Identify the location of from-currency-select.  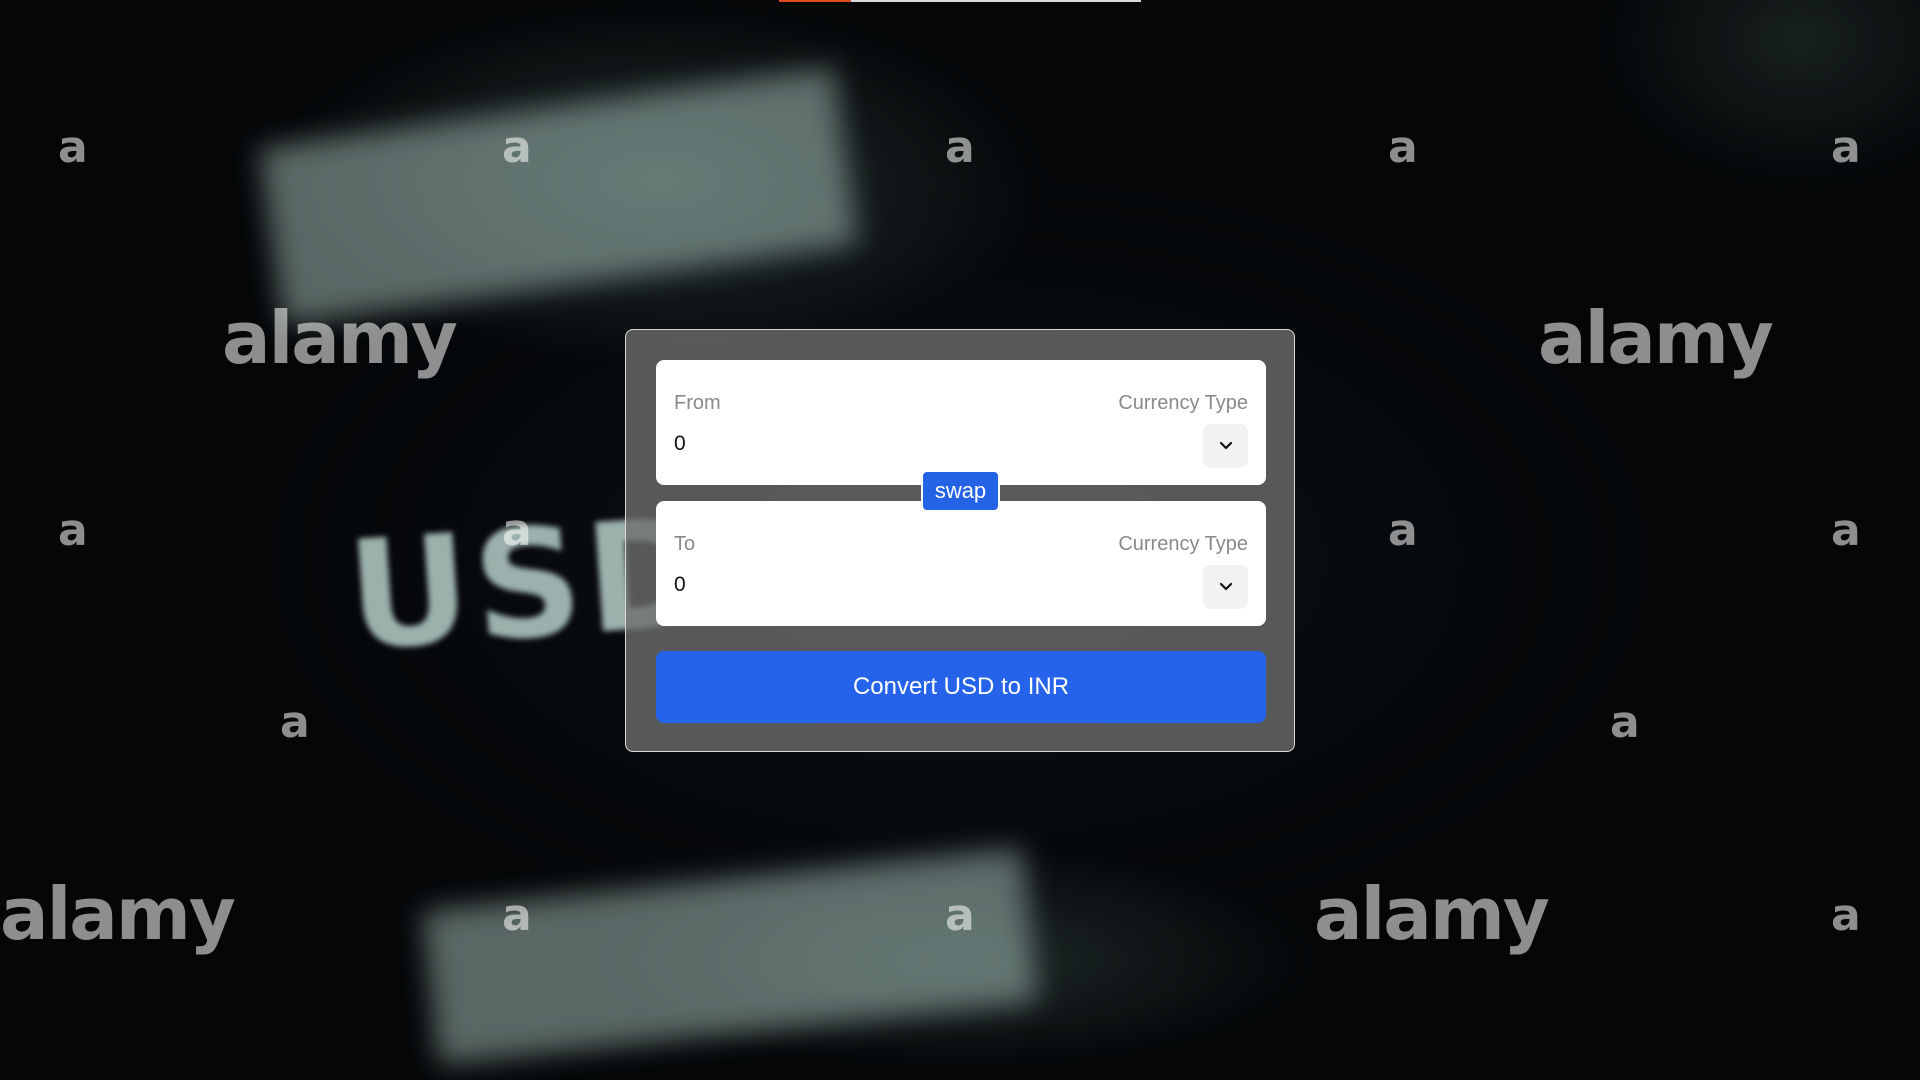
(1225, 446).